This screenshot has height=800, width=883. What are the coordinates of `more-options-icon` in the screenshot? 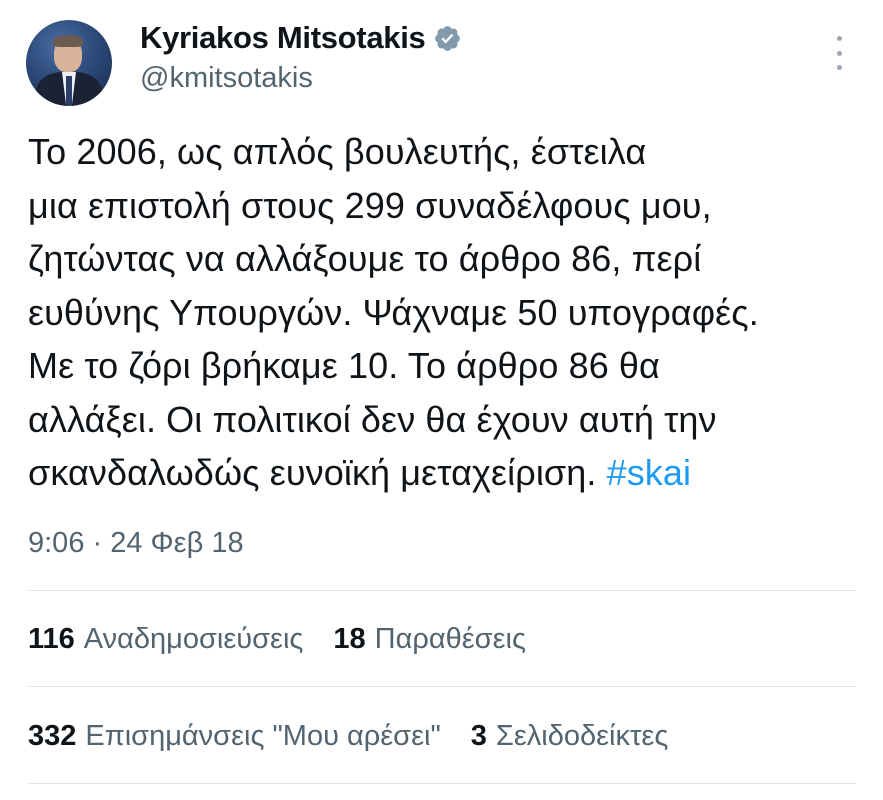 It's located at (839, 53).